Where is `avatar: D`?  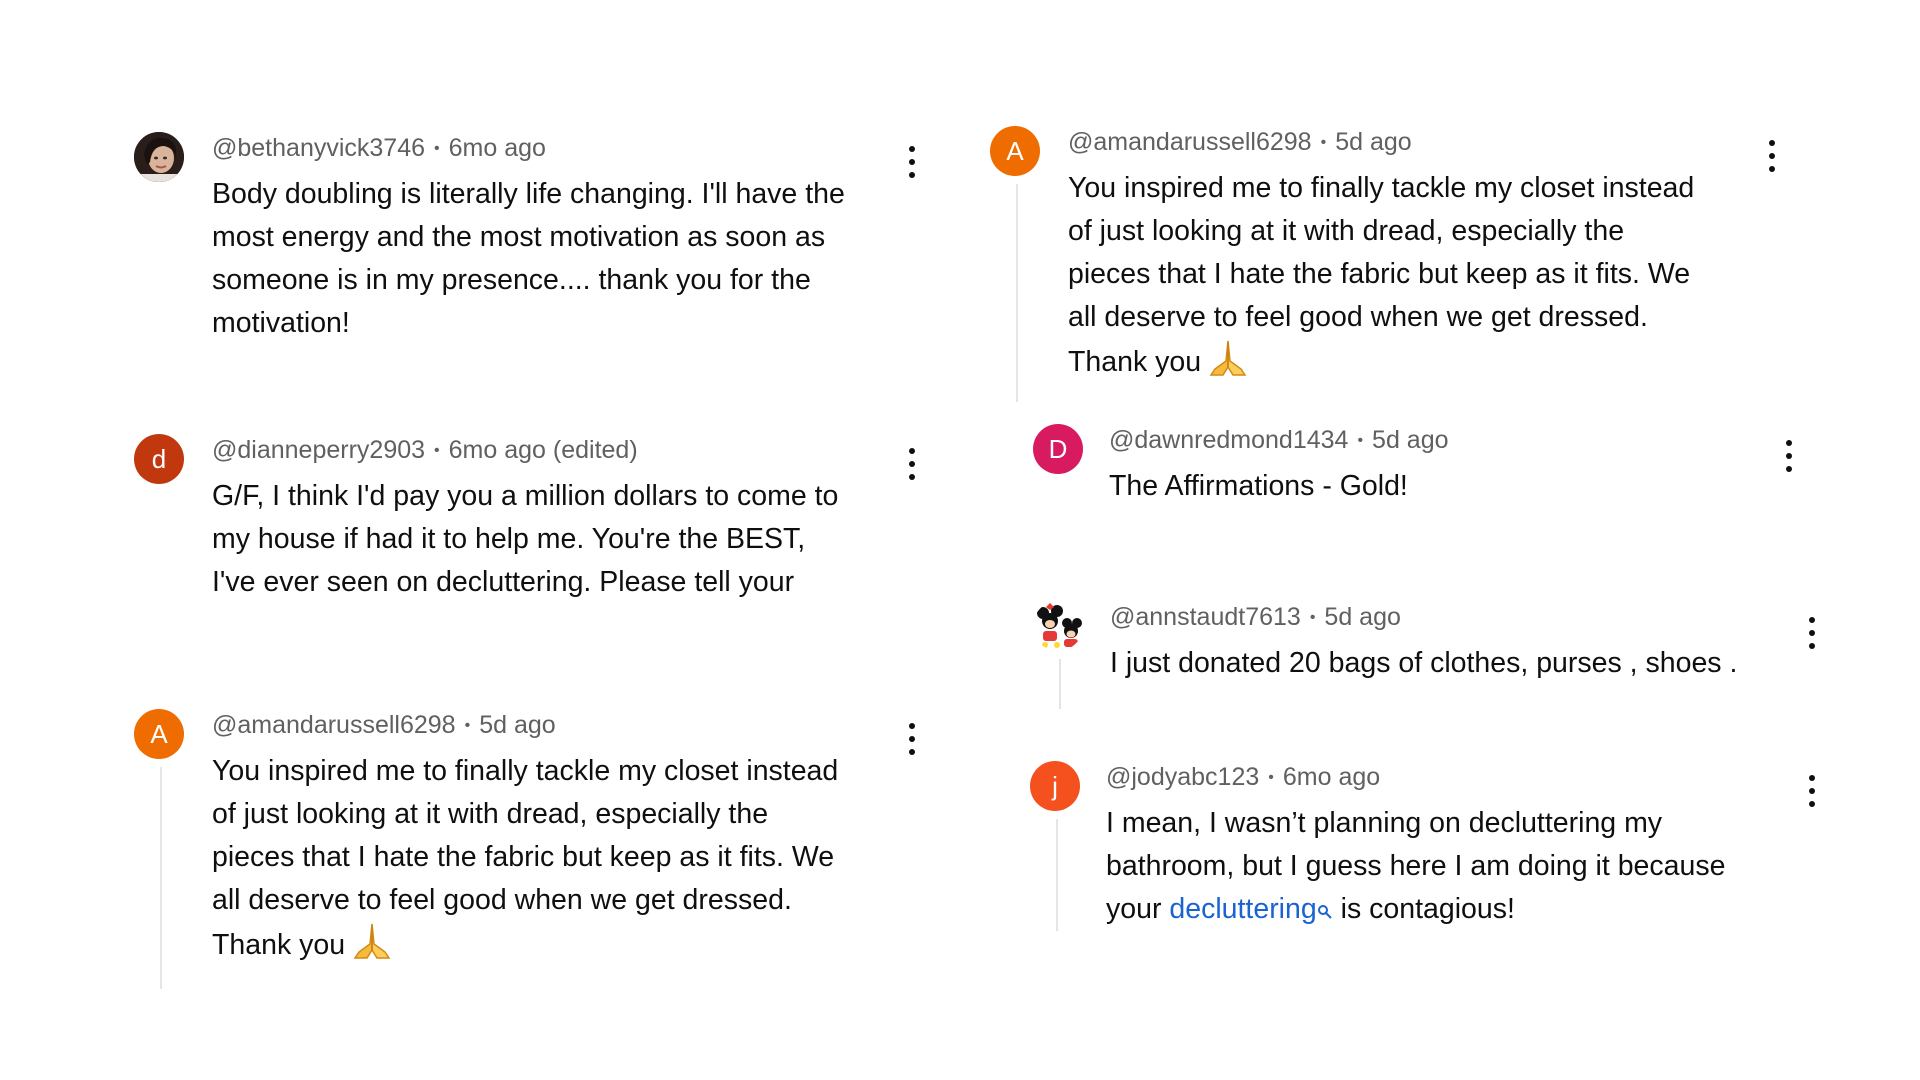 avatar: D is located at coordinates (1058, 449).